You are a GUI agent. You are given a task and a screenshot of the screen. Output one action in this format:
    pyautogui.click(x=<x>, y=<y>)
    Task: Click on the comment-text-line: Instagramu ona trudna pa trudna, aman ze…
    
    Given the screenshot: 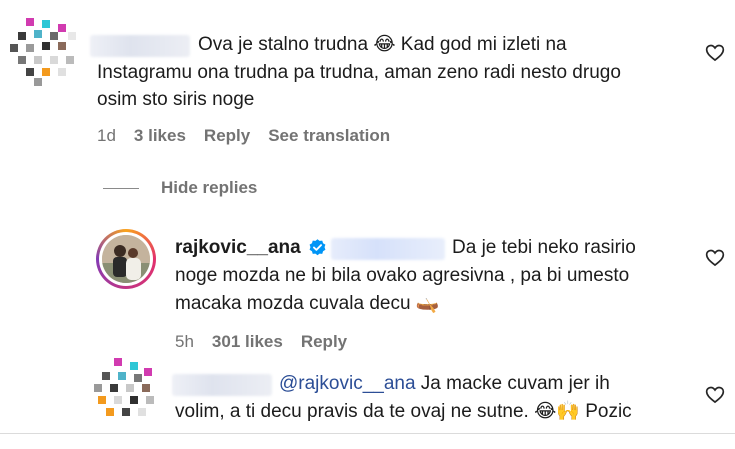 What is the action you would take?
    pyautogui.click(x=359, y=72)
    